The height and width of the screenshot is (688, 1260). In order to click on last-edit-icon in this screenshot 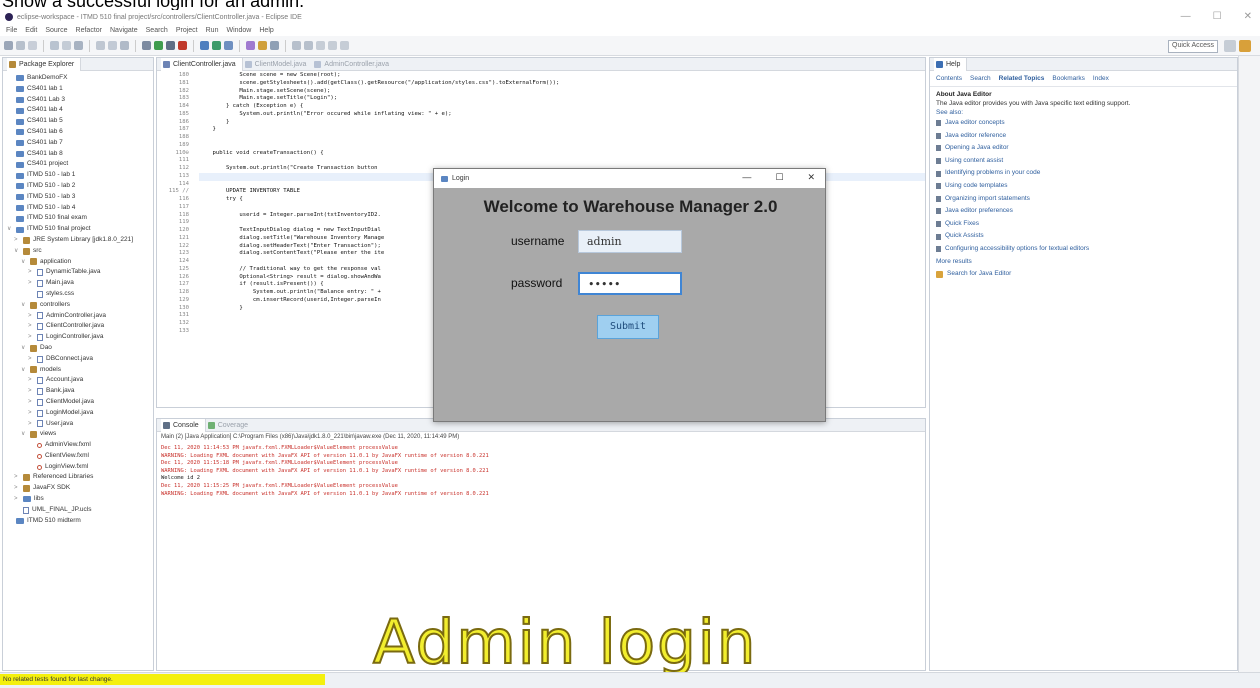, I will do `click(320, 45)`.